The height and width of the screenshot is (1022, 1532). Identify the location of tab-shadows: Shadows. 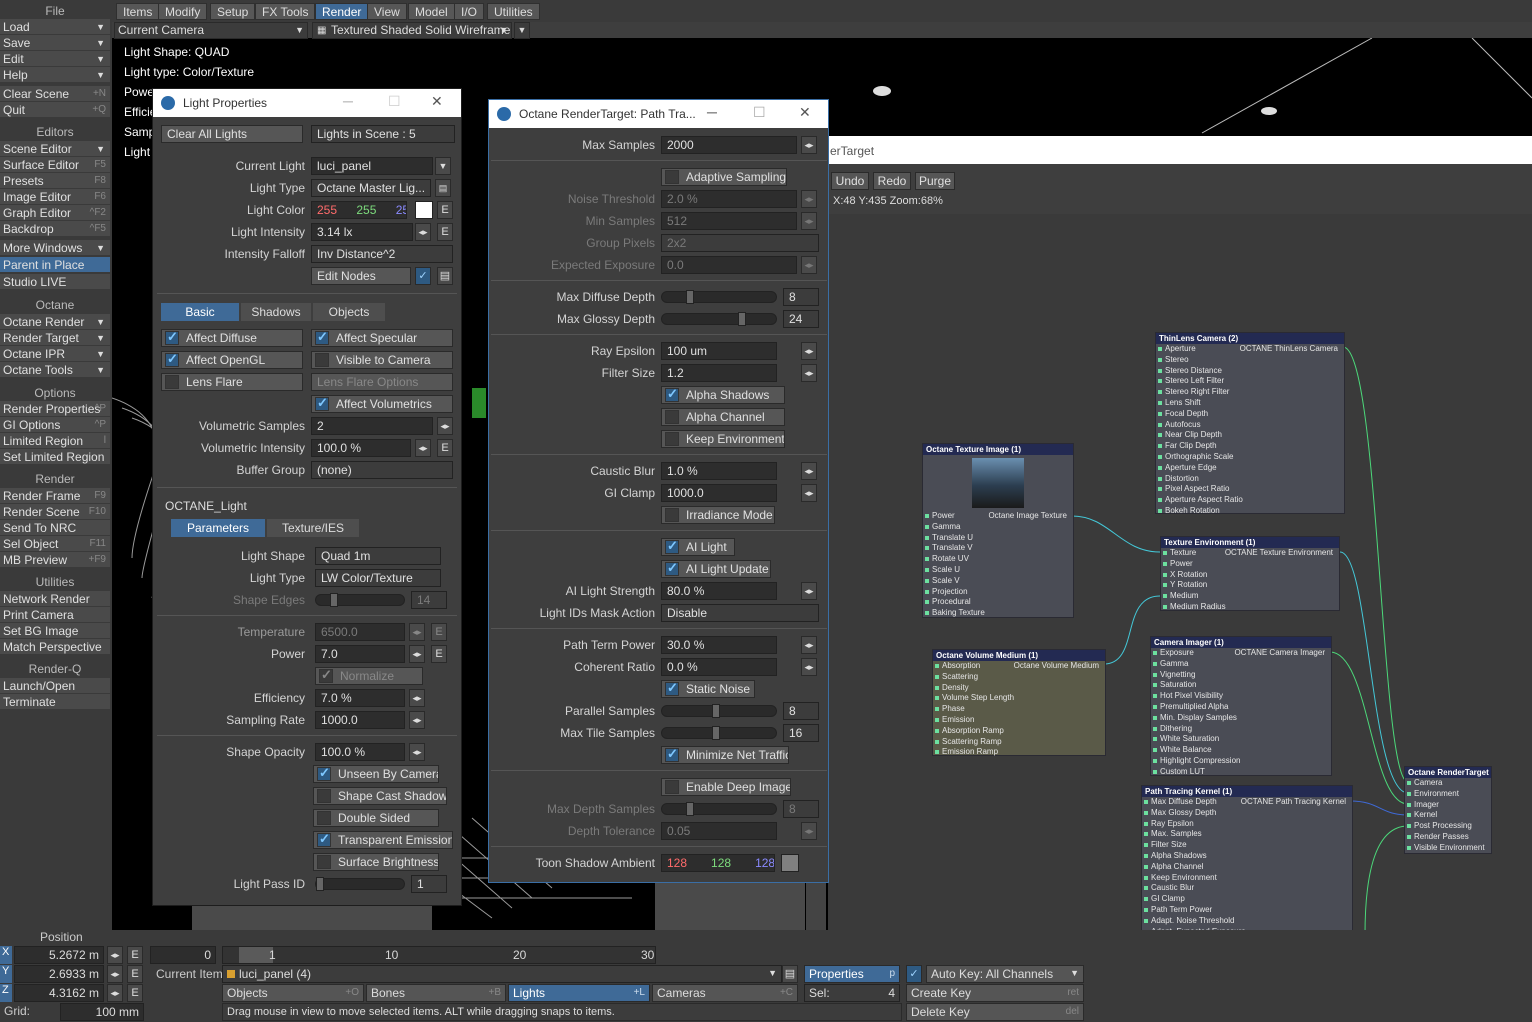
(276, 312).